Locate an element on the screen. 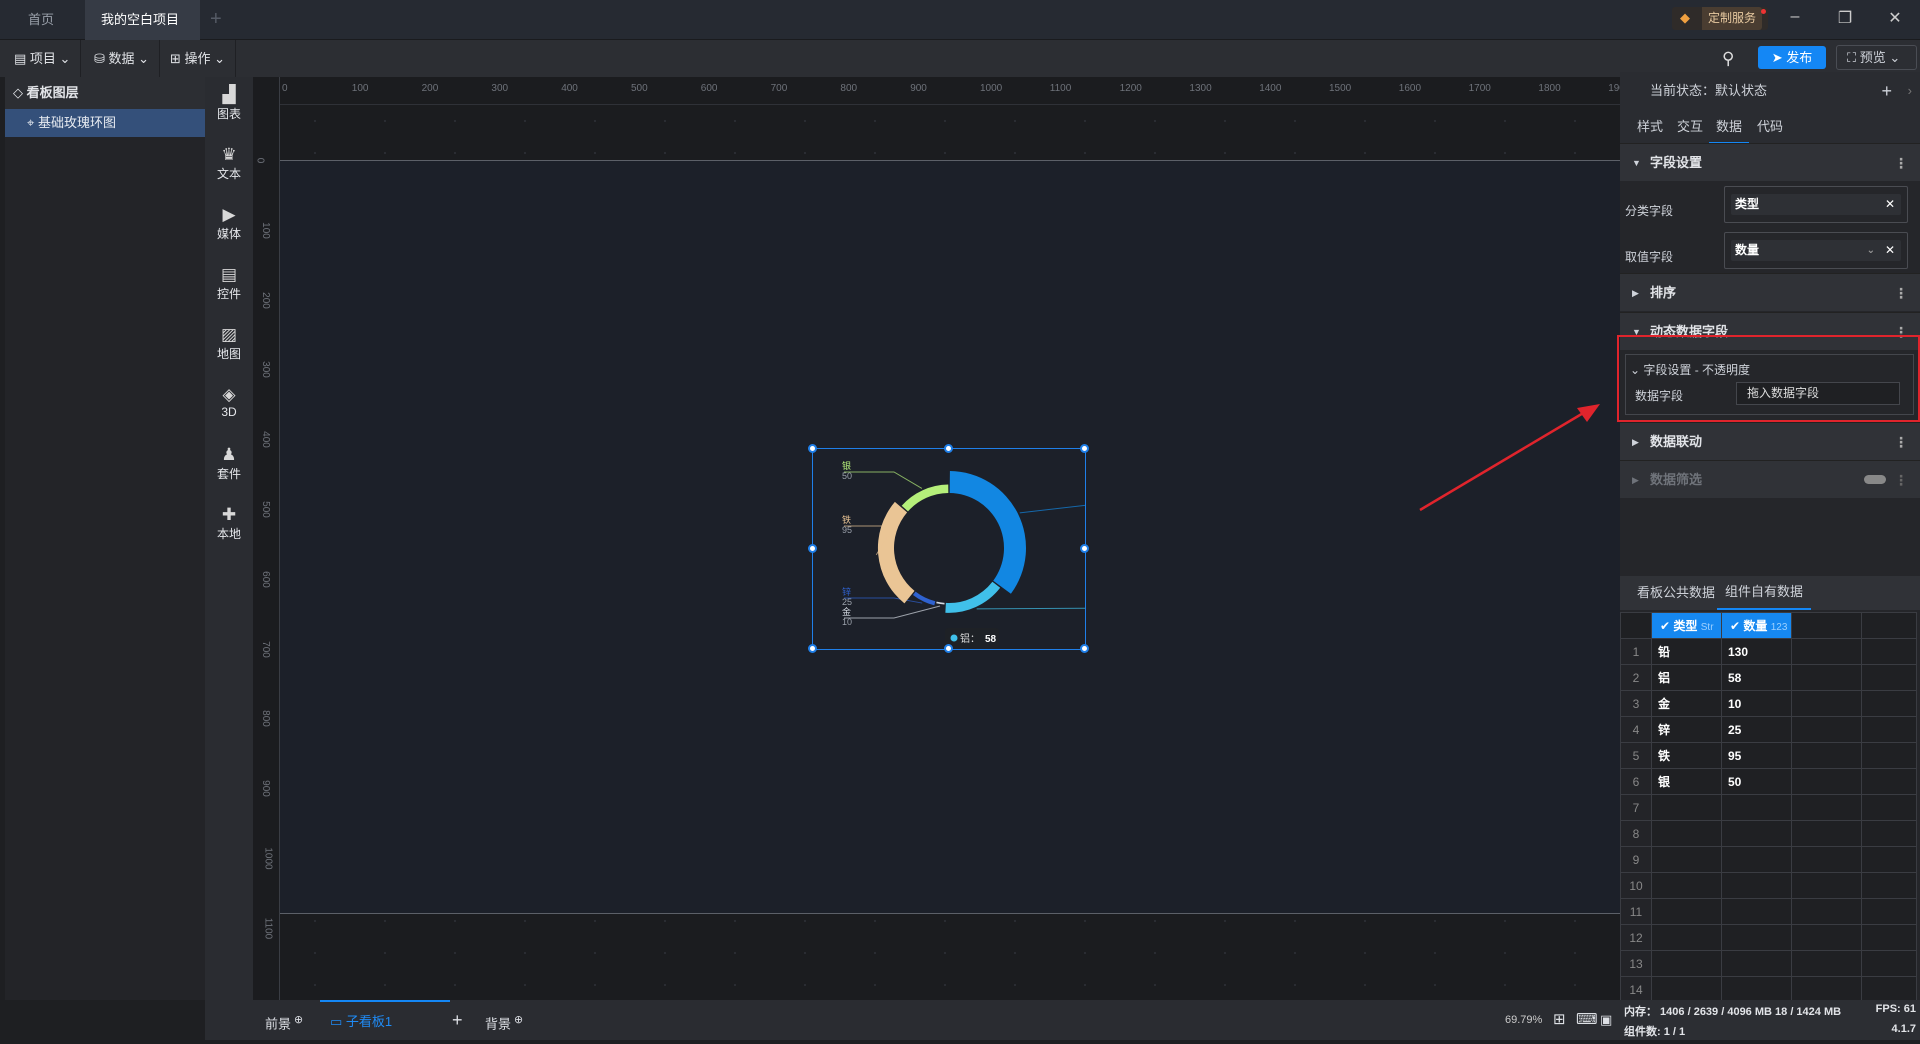  column-header is located at coordinates (1826, 625).